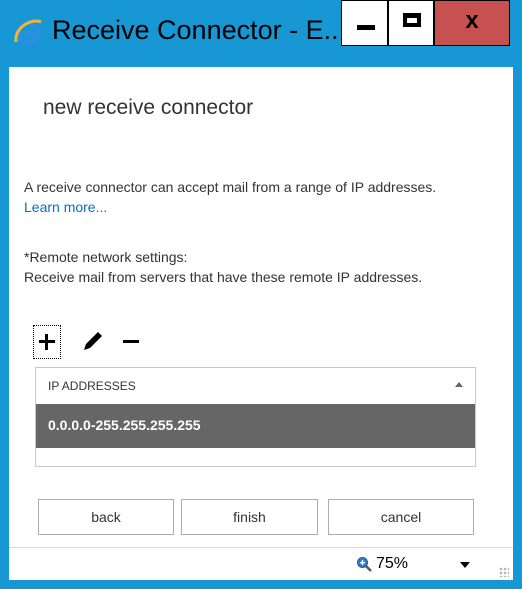 The width and height of the screenshot is (522, 589). I want to click on status-bar: 75%, so click(261, 563).